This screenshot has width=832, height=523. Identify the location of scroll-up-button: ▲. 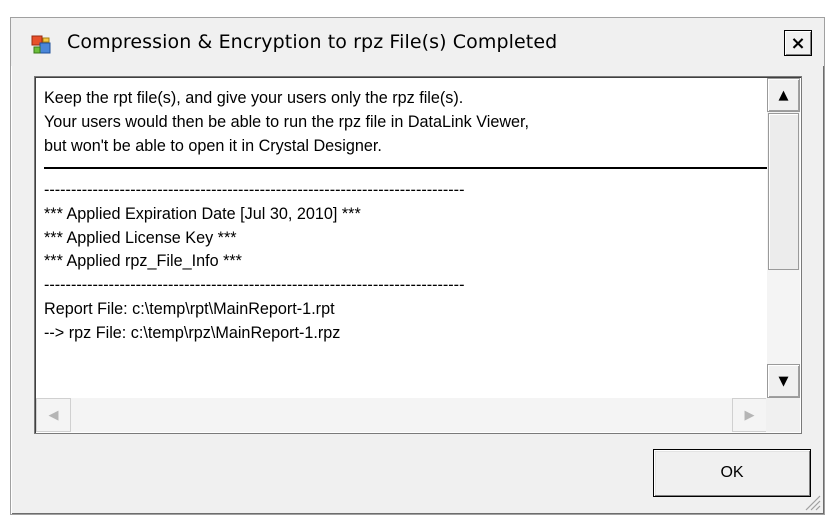
(783, 95).